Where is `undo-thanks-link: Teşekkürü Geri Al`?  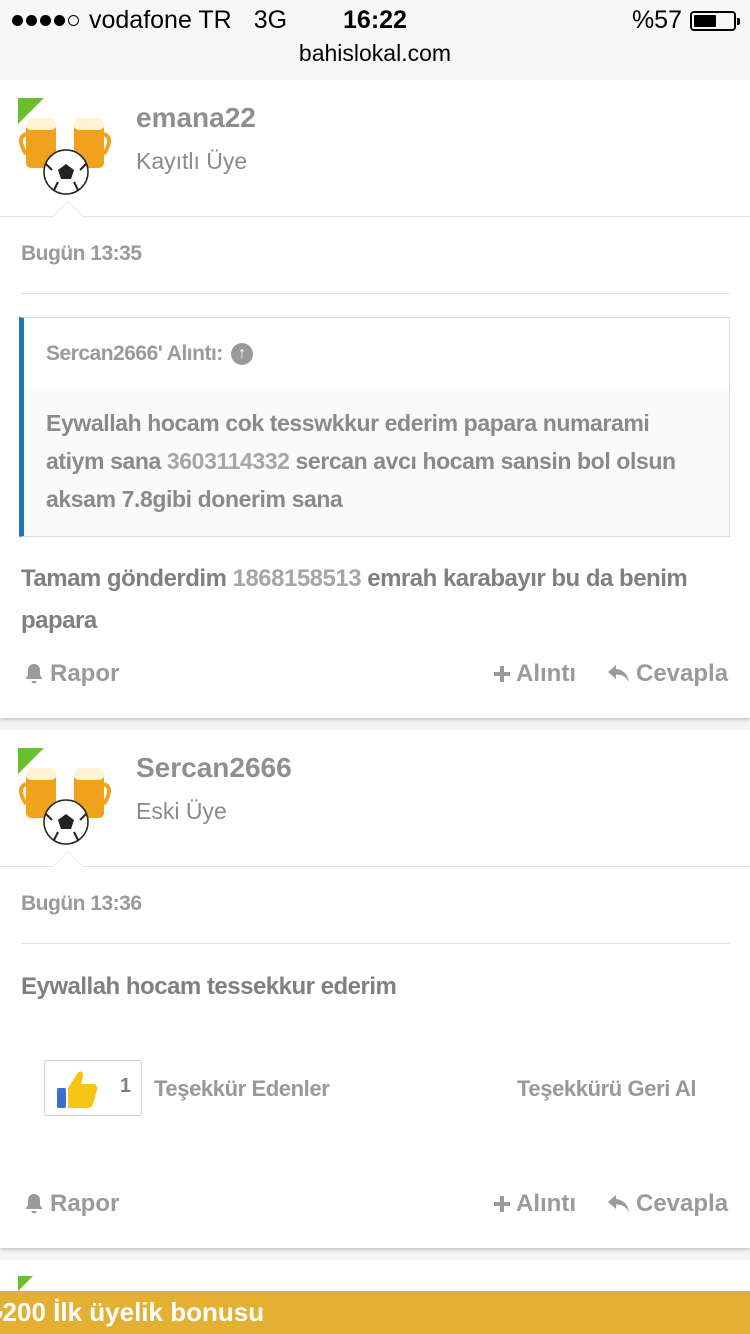 undo-thanks-link: Teşekkürü Geri Al is located at coordinates (606, 1089).